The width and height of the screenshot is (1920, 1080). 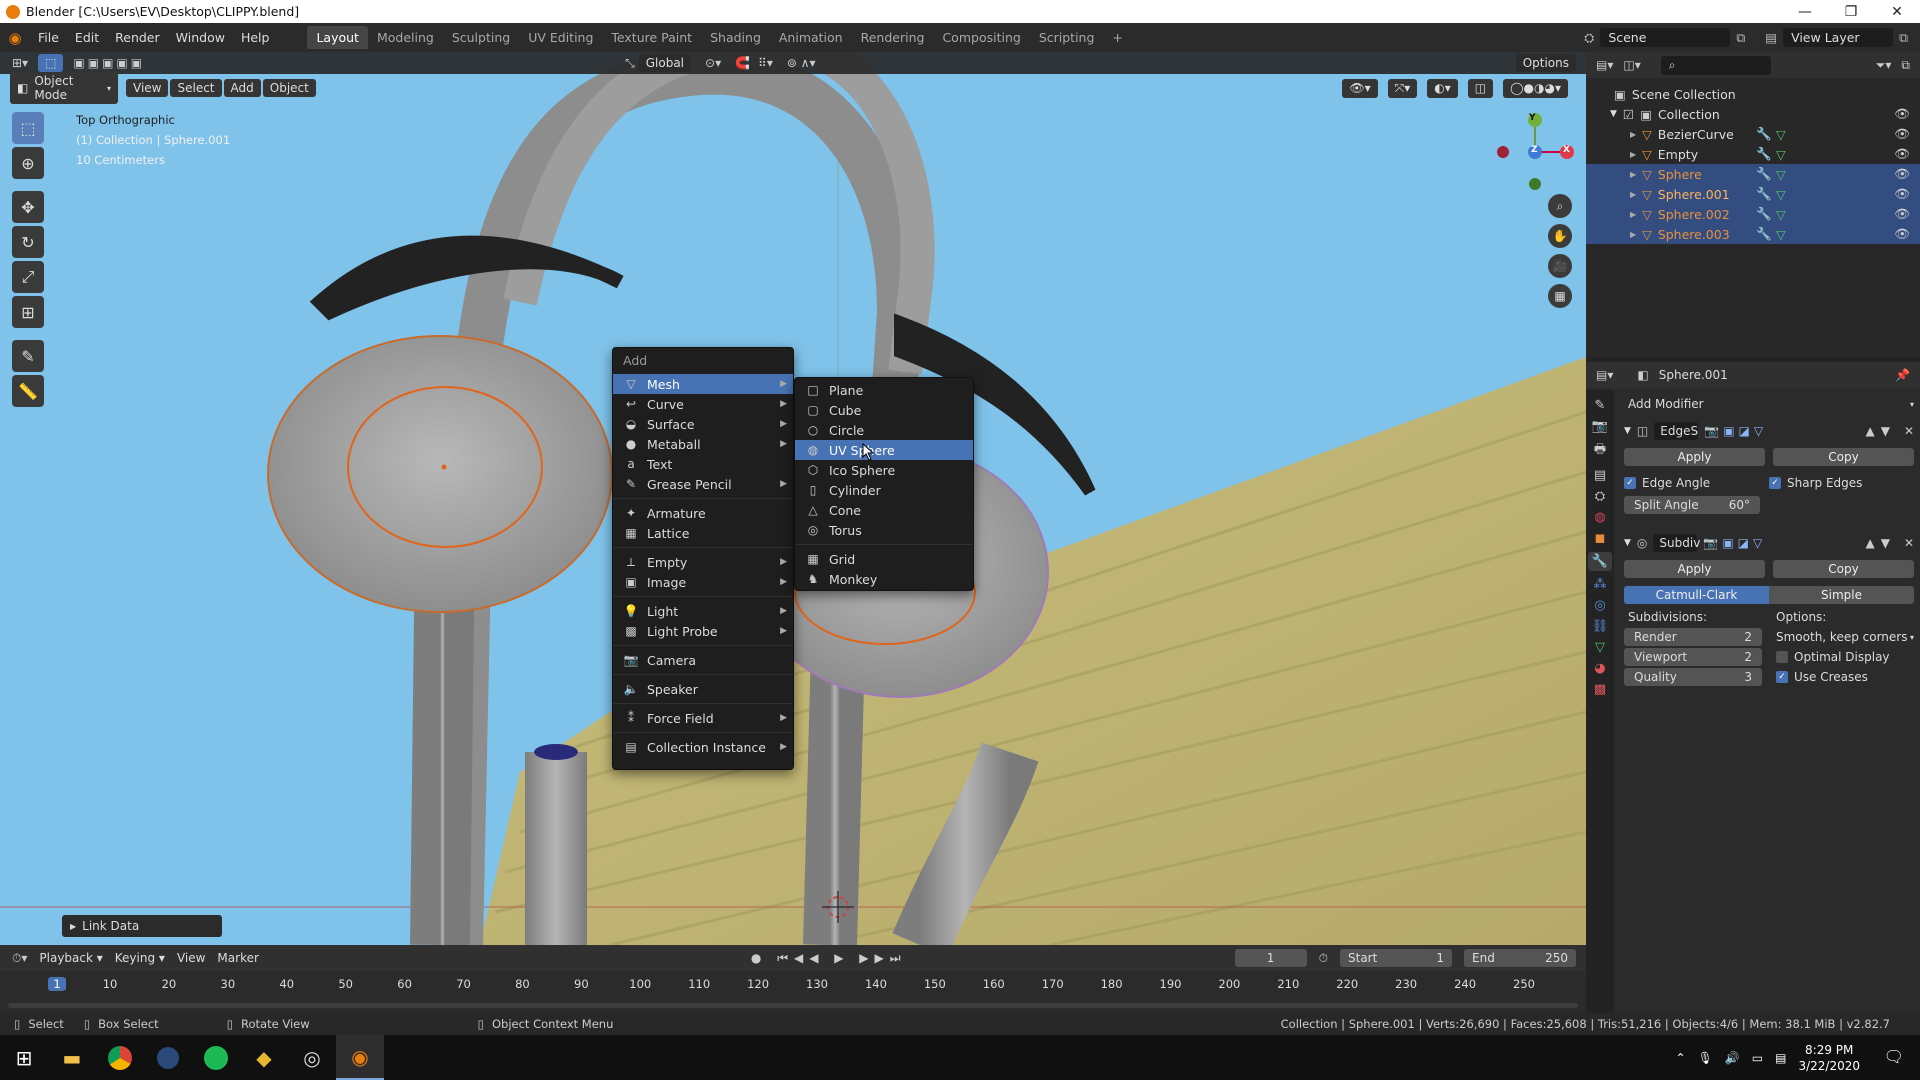 What do you see at coordinates (884, 390) in the screenshot?
I see `menu-item-plane: □Plane` at bounding box center [884, 390].